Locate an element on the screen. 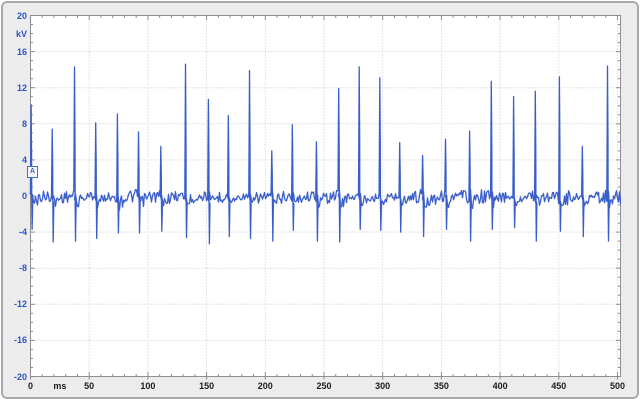  x-tick-label: 450 is located at coordinates (559, 386).